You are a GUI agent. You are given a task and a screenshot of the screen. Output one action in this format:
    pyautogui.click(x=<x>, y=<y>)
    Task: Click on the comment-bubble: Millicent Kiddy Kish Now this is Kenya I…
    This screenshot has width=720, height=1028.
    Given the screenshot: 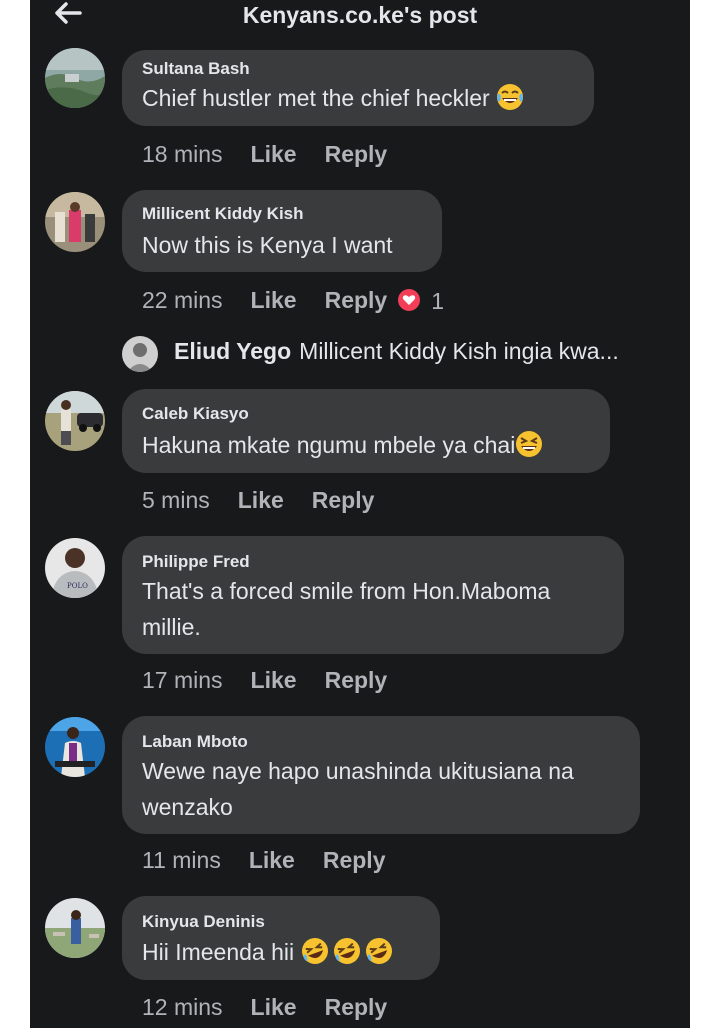 What is the action you would take?
    pyautogui.click(x=282, y=231)
    